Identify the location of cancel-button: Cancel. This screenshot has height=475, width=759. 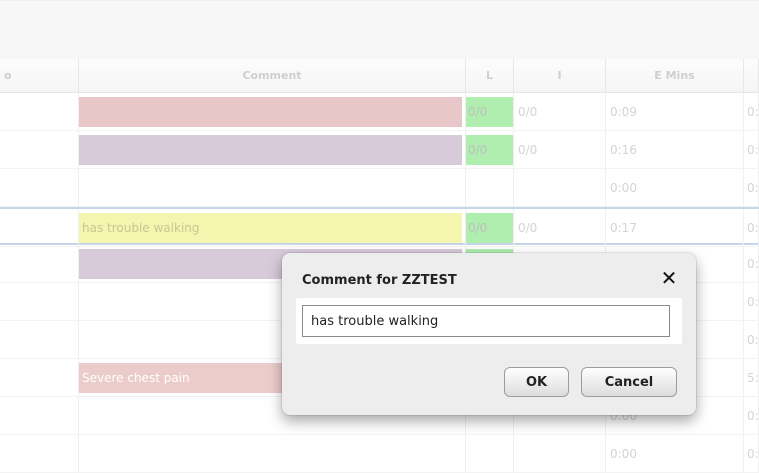
(629, 382).